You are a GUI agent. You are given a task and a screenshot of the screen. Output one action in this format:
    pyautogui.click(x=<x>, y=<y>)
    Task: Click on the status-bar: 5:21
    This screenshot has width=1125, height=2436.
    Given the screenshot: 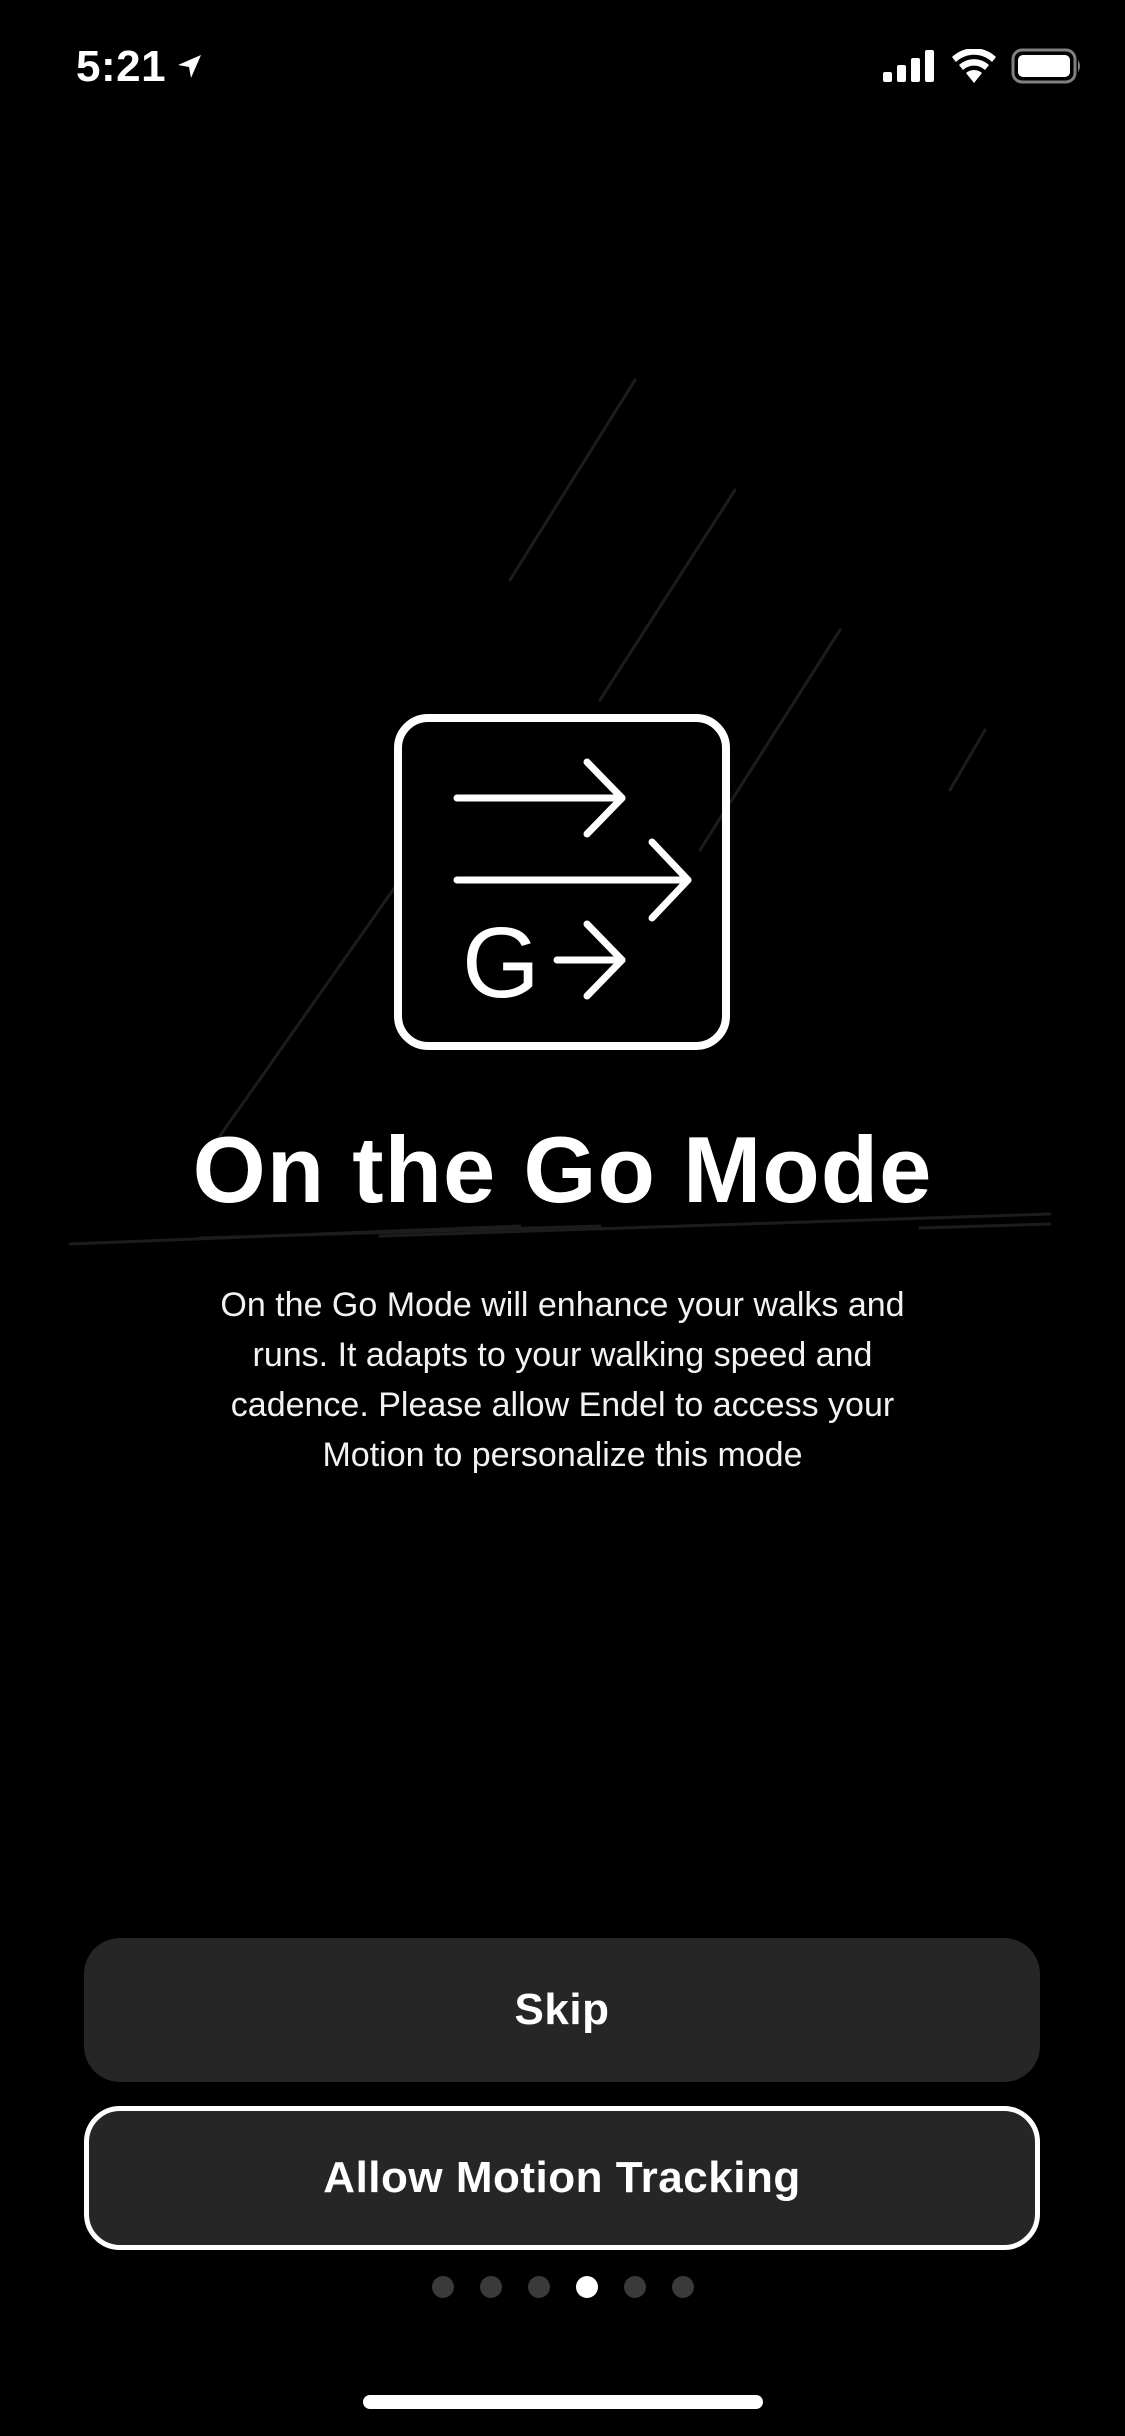 What is the action you would take?
    pyautogui.click(x=562, y=70)
    